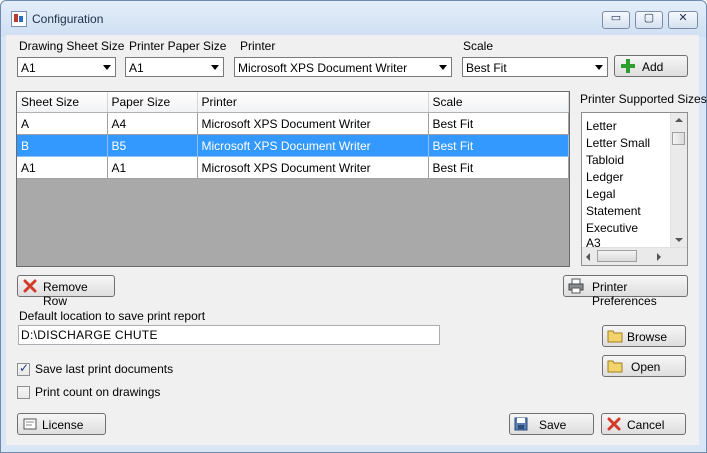 This screenshot has width=707, height=453. What do you see at coordinates (97, 392) in the screenshot?
I see `print-count-label: Print count on drawings` at bounding box center [97, 392].